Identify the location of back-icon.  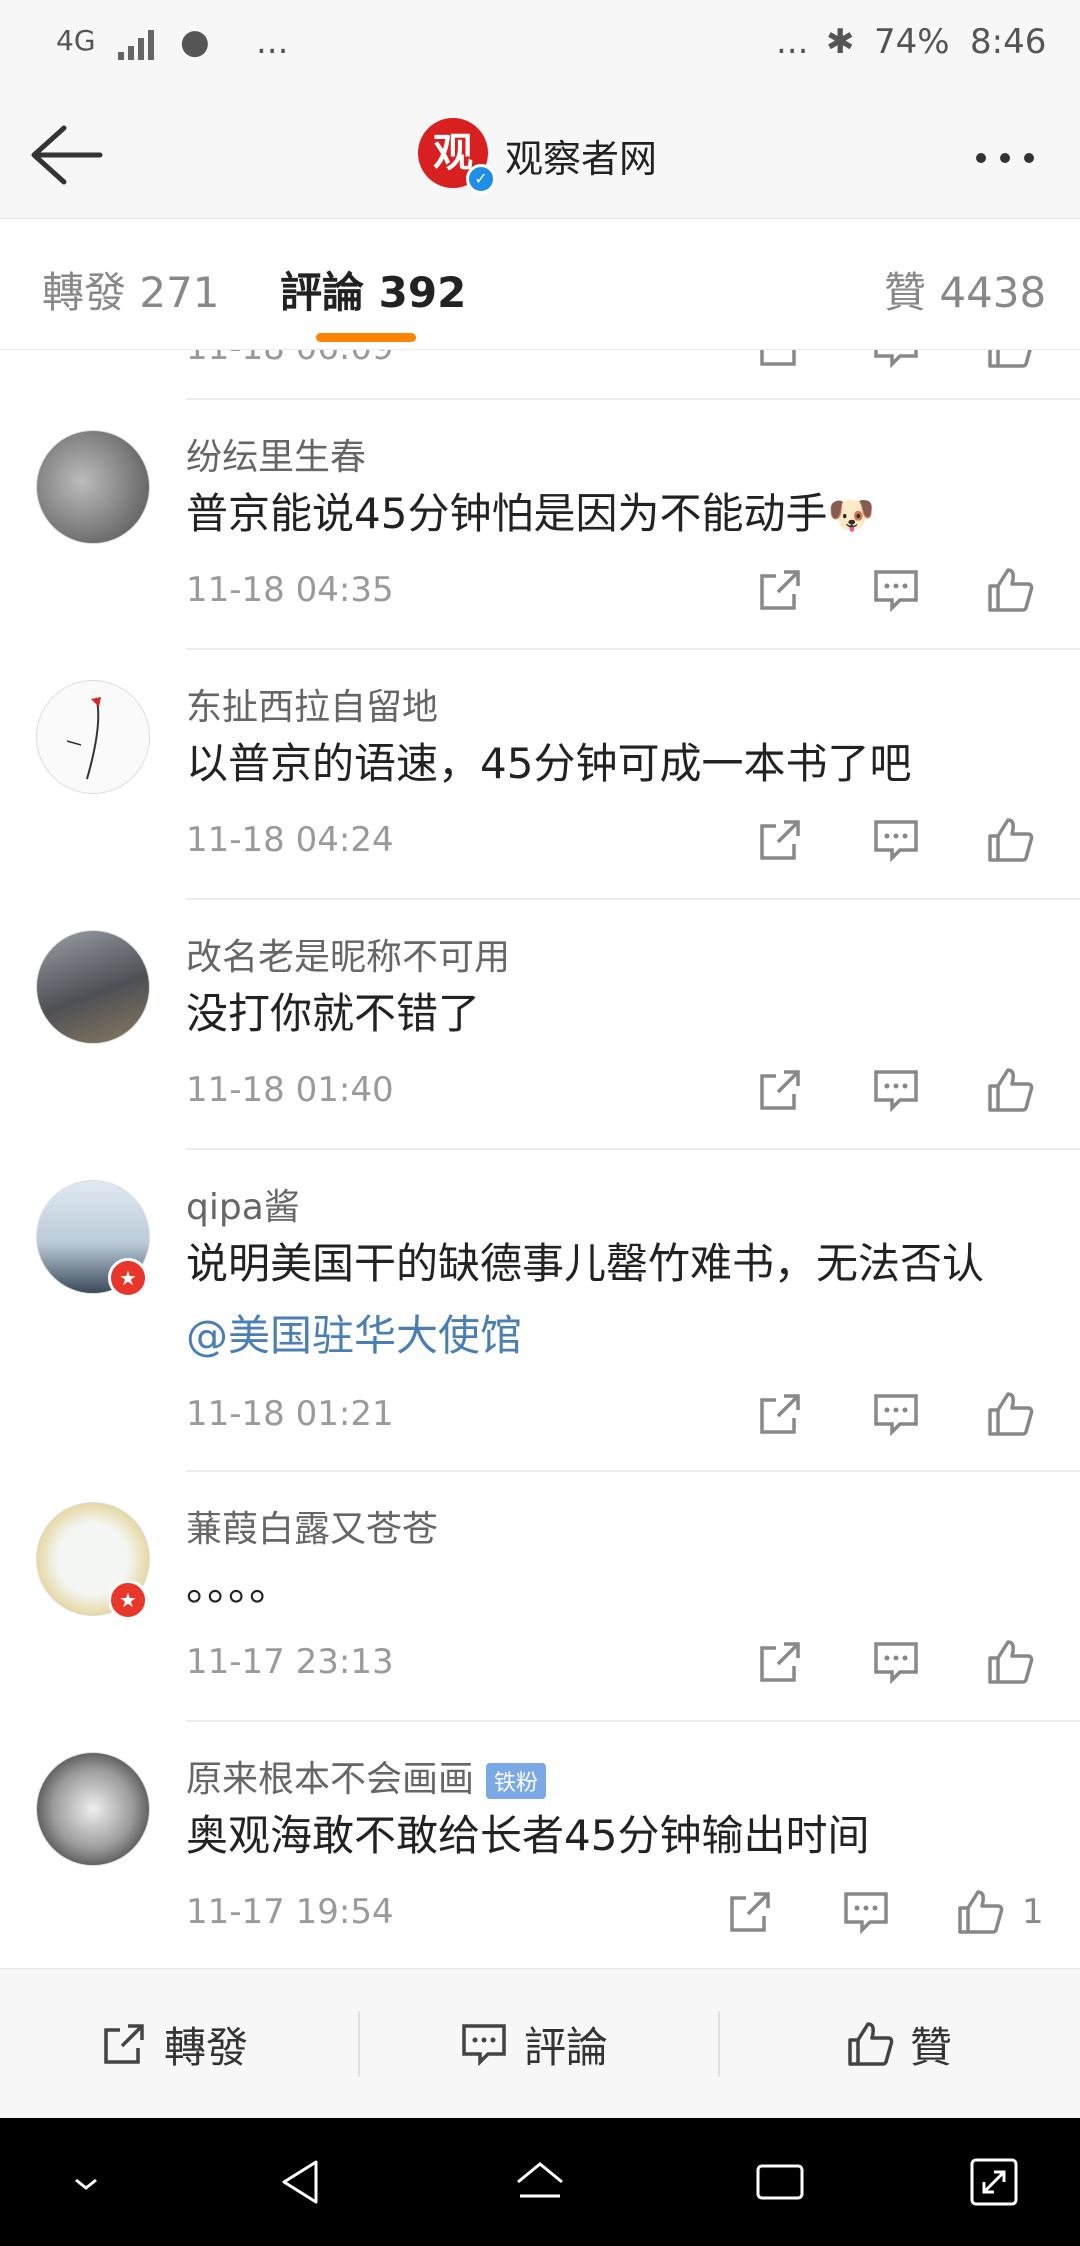
(302, 2182).